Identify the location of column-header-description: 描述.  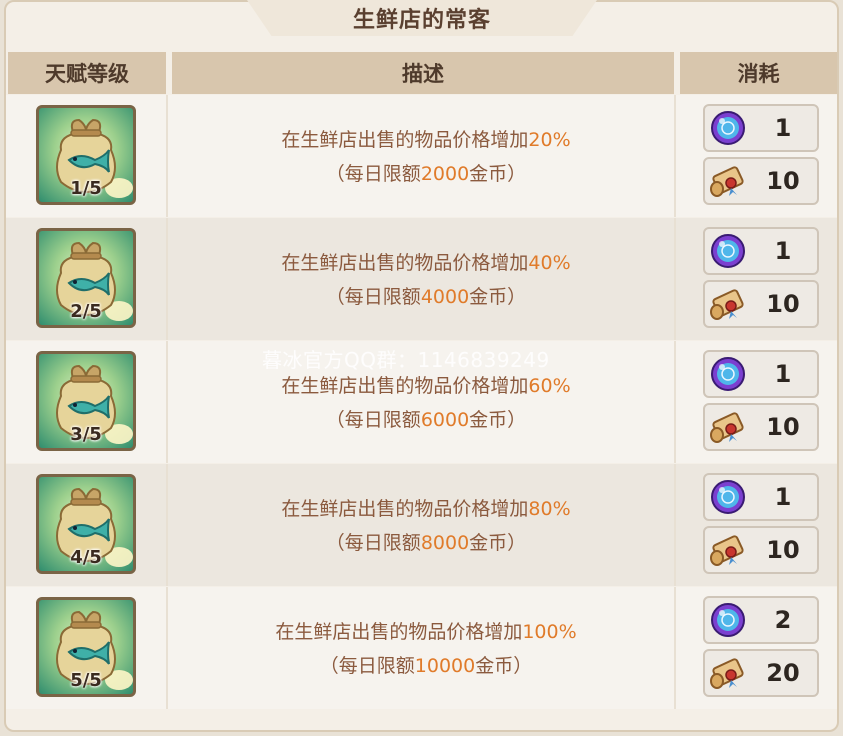
(423, 73).